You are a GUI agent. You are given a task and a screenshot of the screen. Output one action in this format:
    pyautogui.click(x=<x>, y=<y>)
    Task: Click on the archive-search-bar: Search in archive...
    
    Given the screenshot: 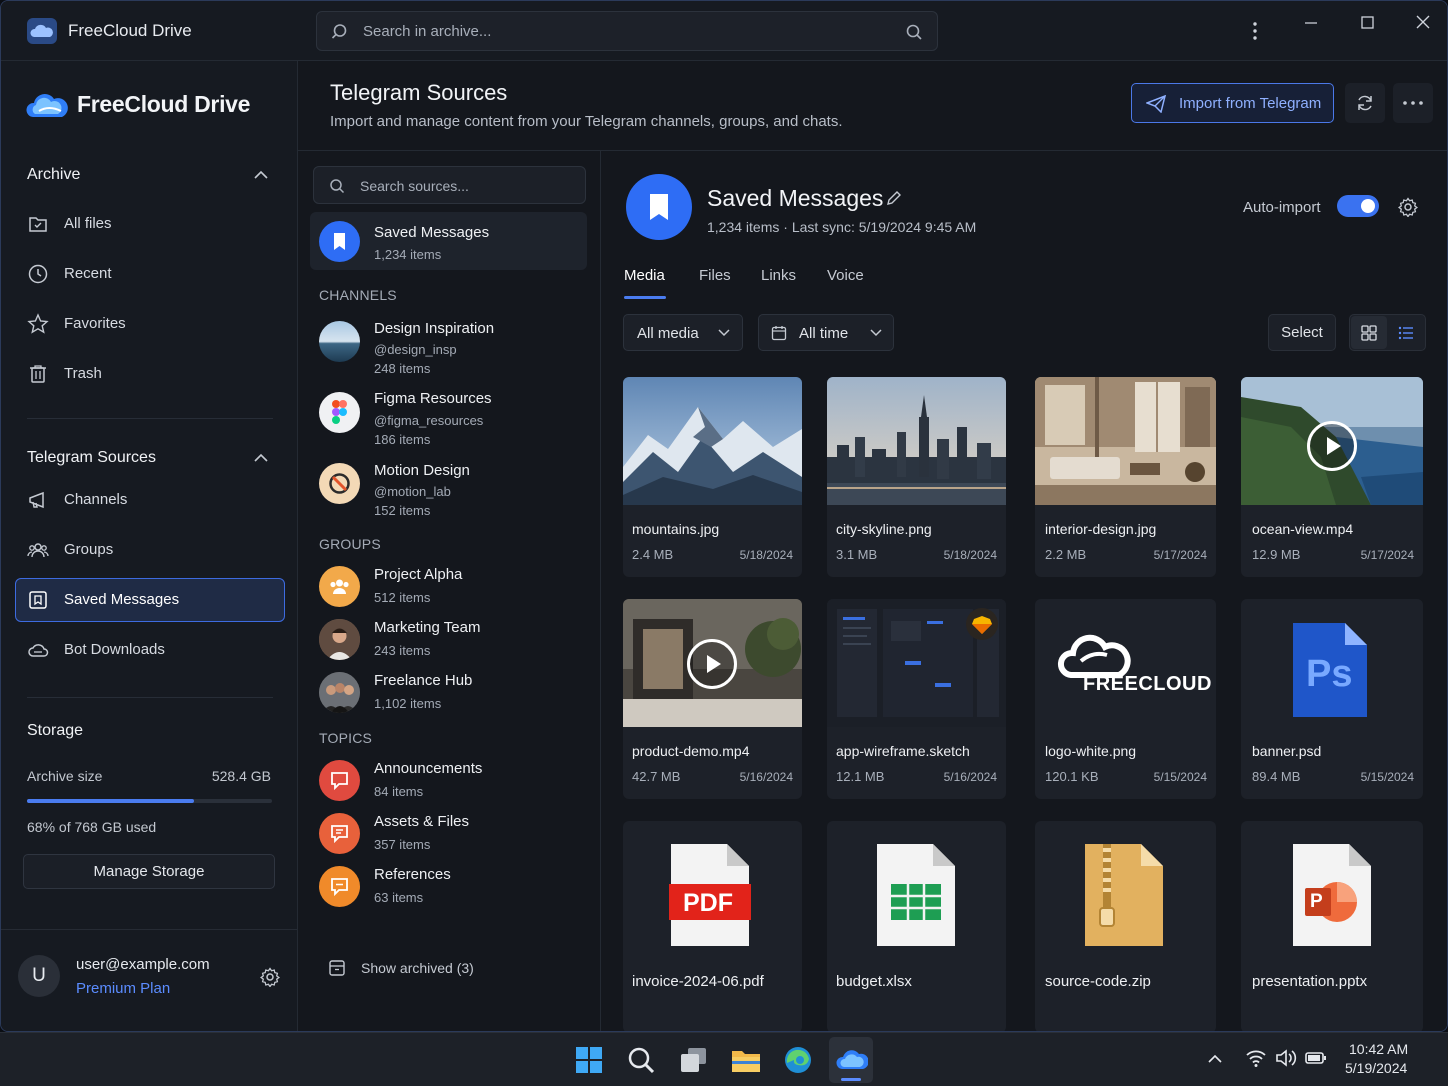 What is the action you would take?
    pyautogui.click(x=627, y=31)
    